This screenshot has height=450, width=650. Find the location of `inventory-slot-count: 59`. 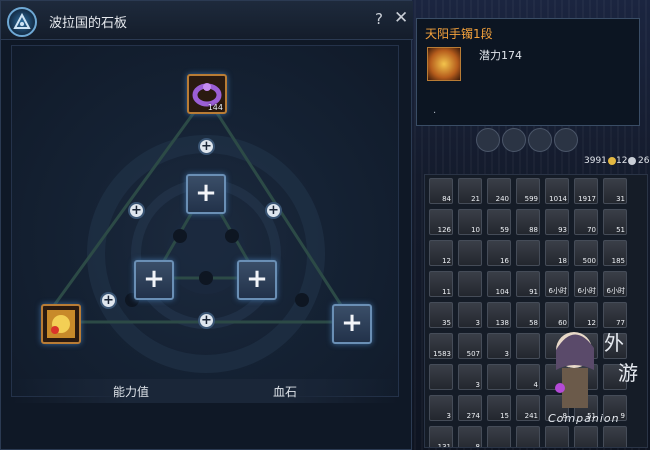

inventory-slot-count: 59 is located at coordinates (504, 230).